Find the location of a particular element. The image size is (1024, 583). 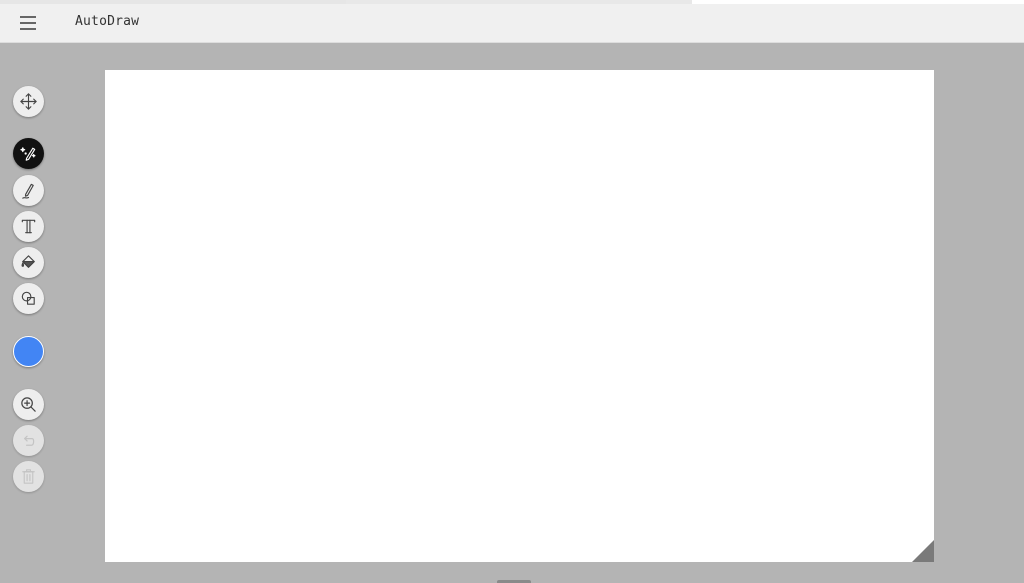

zoom-in-icon is located at coordinates (28, 404).